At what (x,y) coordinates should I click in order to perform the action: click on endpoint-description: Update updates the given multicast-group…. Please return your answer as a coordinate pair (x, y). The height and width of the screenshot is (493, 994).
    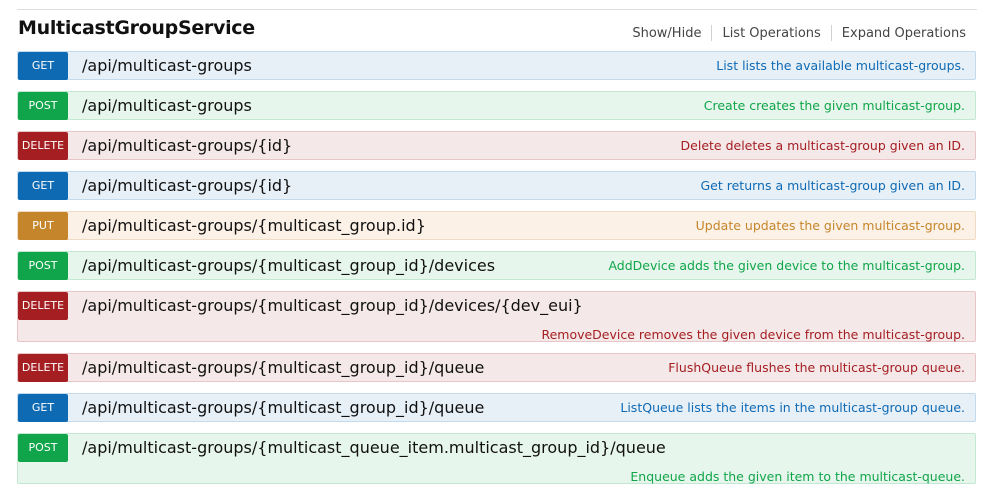
    Looking at the image, I should click on (830, 226).